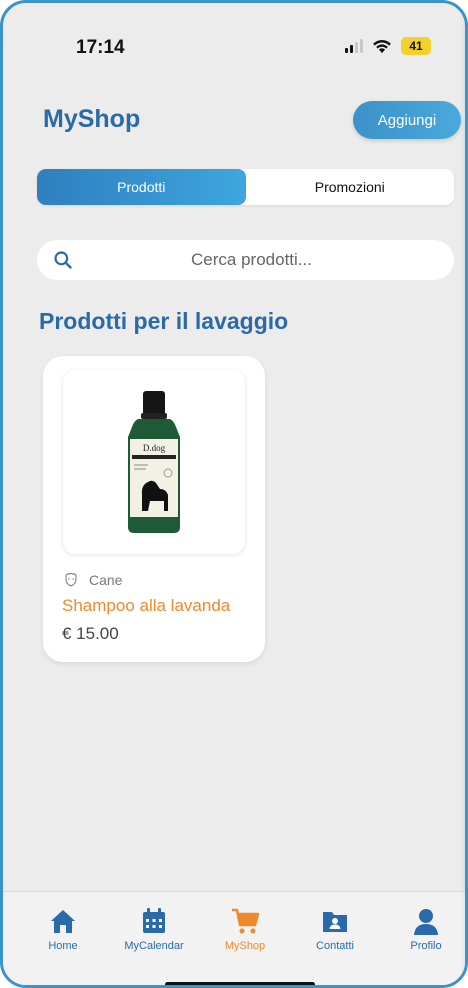  I want to click on profile-icon, so click(426, 922).